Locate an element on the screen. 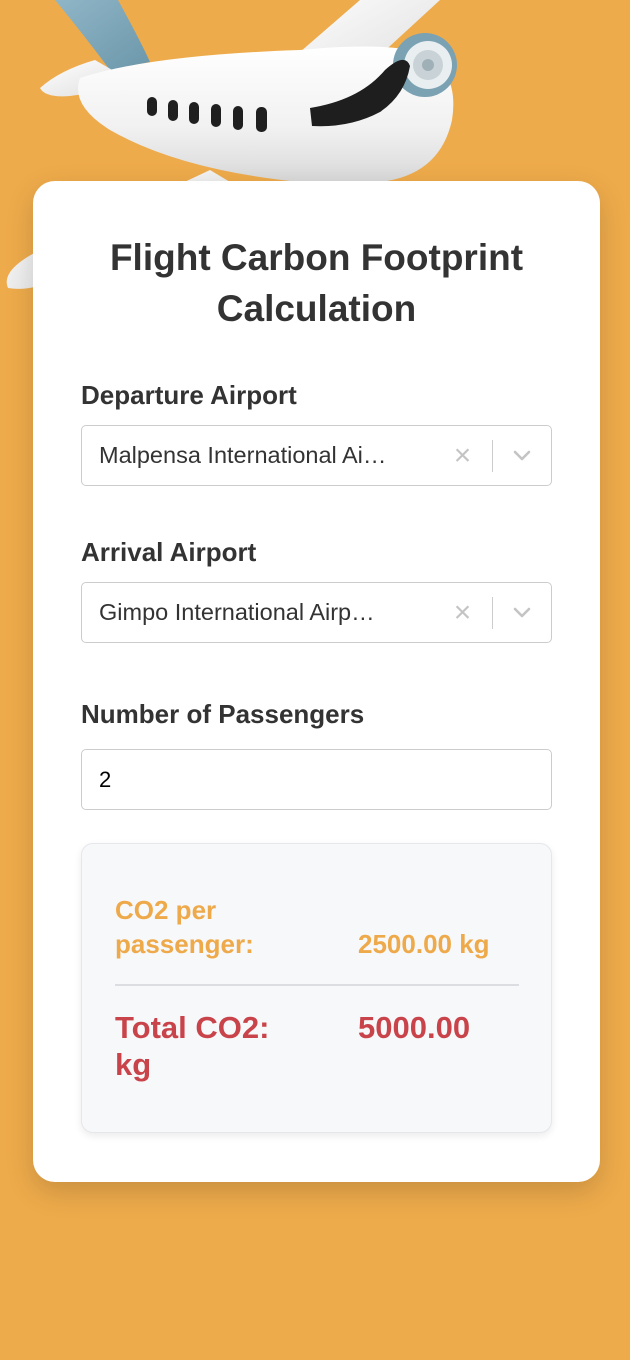 The width and height of the screenshot is (630, 1360). passengers-label: Number of Passengers is located at coordinates (223, 714).